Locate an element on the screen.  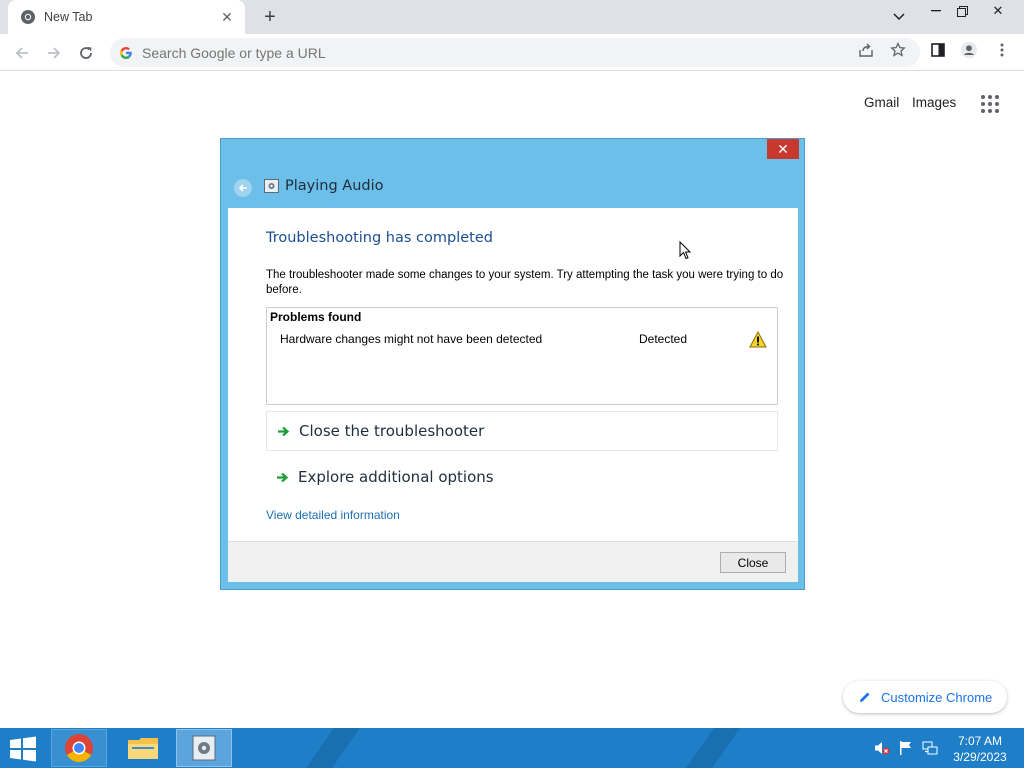
chrome-menu-icon is located at coordinates (1002, 50).